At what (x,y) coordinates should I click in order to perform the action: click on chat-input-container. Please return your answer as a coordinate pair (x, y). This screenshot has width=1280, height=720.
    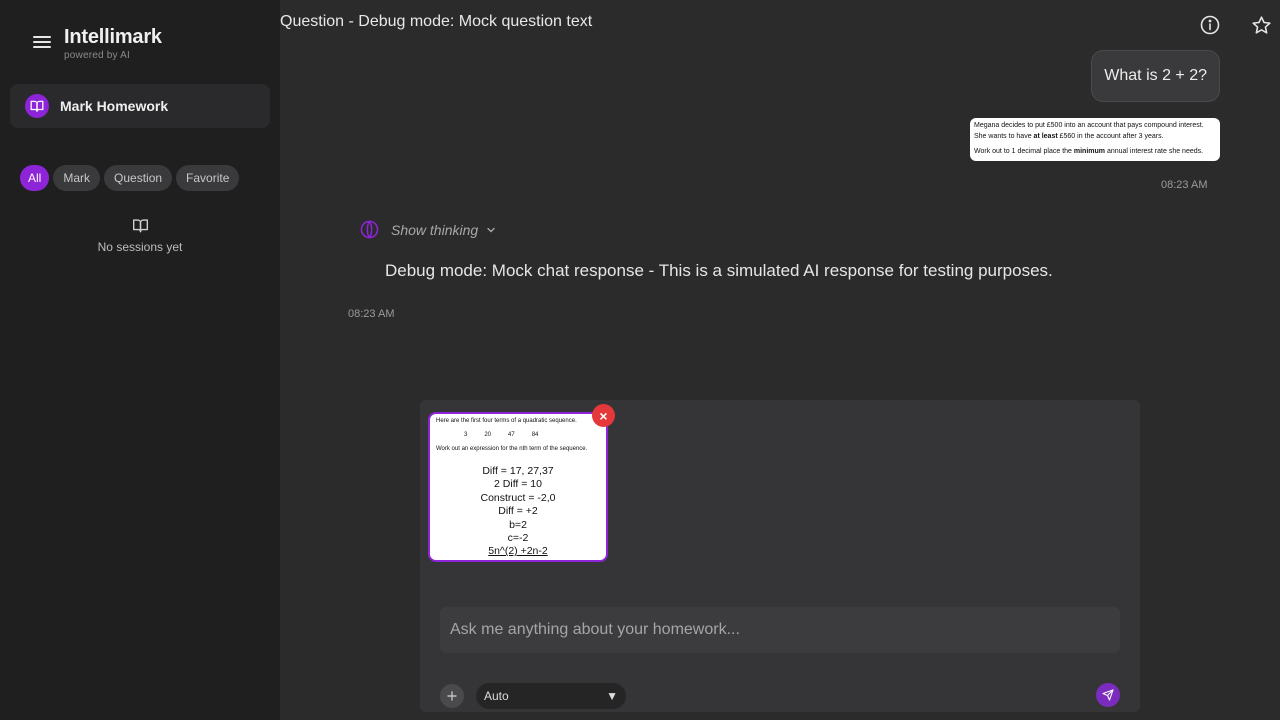
    Looking at the image, I should click on (780, 630).